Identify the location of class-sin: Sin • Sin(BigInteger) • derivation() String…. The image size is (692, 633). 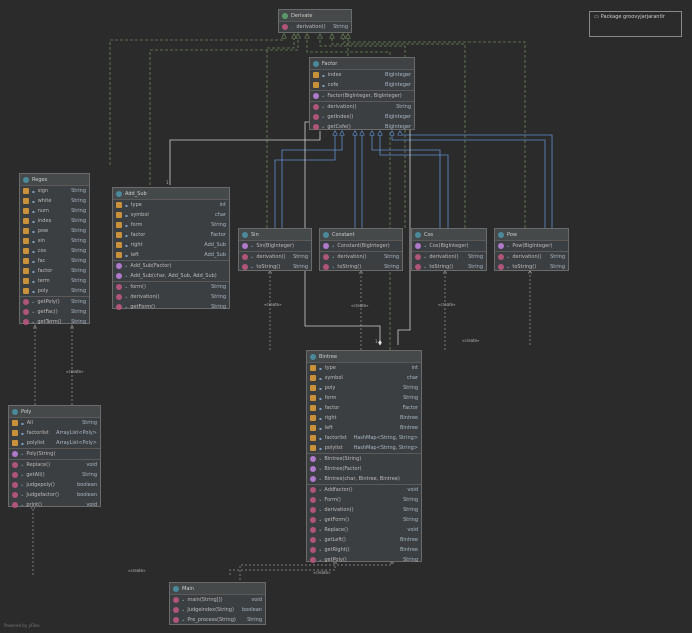
(275, 249).